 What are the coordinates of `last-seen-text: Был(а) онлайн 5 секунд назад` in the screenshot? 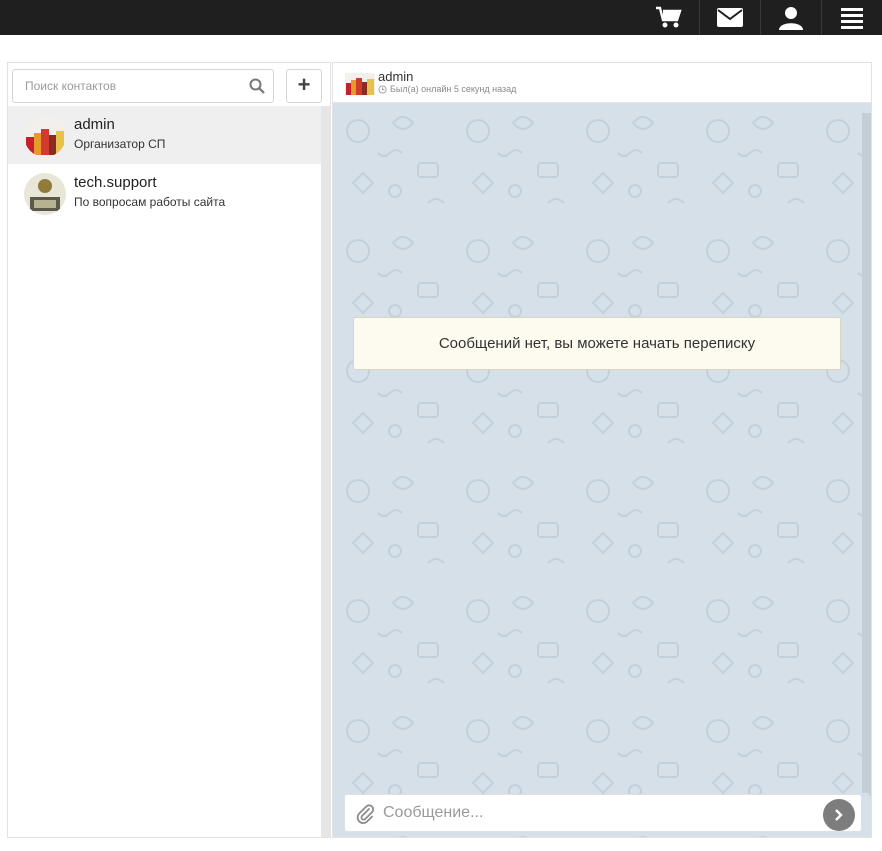 It's located at (453, 89).